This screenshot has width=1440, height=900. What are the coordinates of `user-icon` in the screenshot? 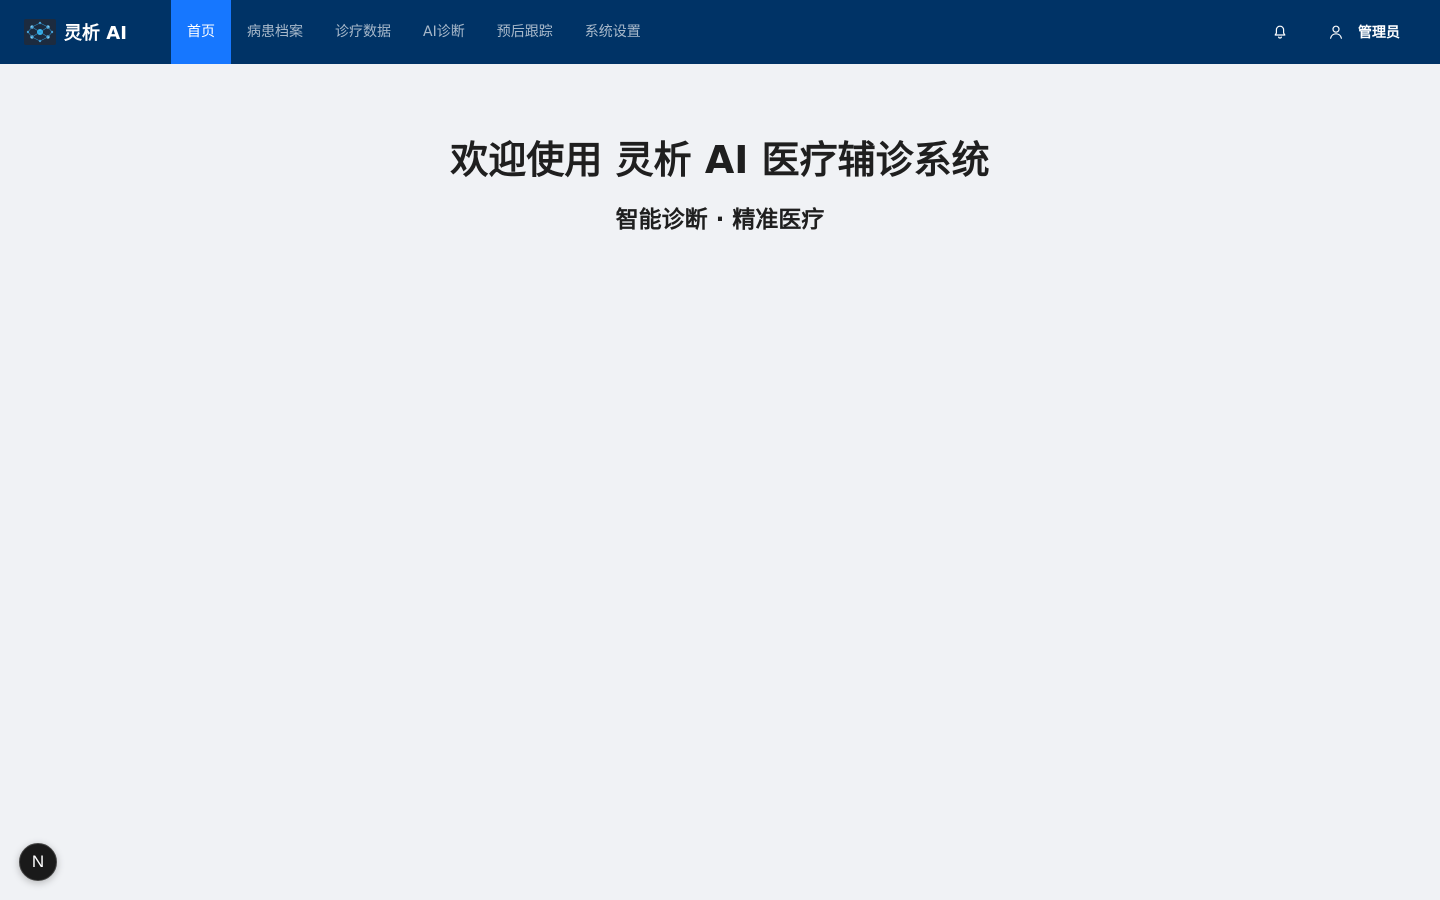 It's located at (1336, 32).